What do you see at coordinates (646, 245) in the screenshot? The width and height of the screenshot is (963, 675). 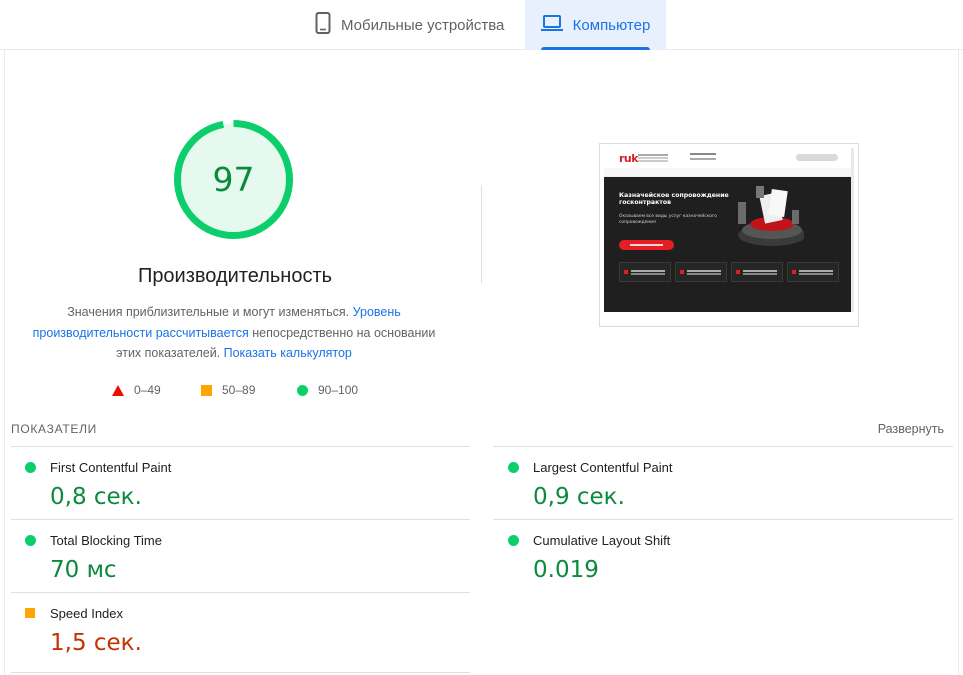 I see `thumbnail-cta-button` at bounding box center [646, 245].